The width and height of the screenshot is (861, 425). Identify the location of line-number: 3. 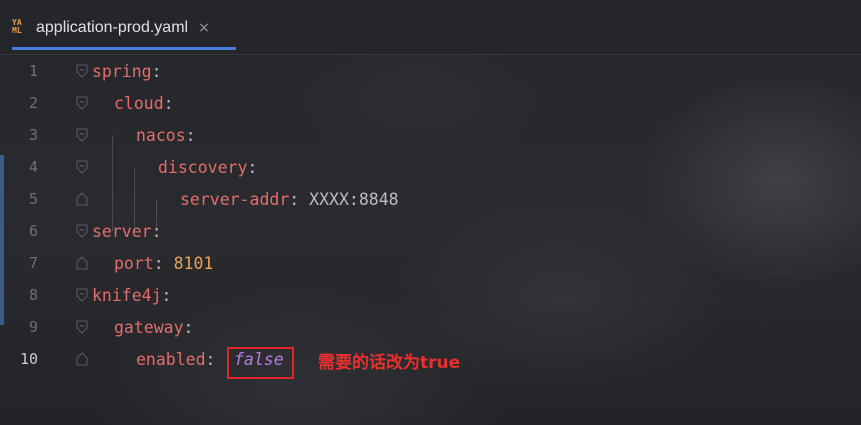
(33, 135).